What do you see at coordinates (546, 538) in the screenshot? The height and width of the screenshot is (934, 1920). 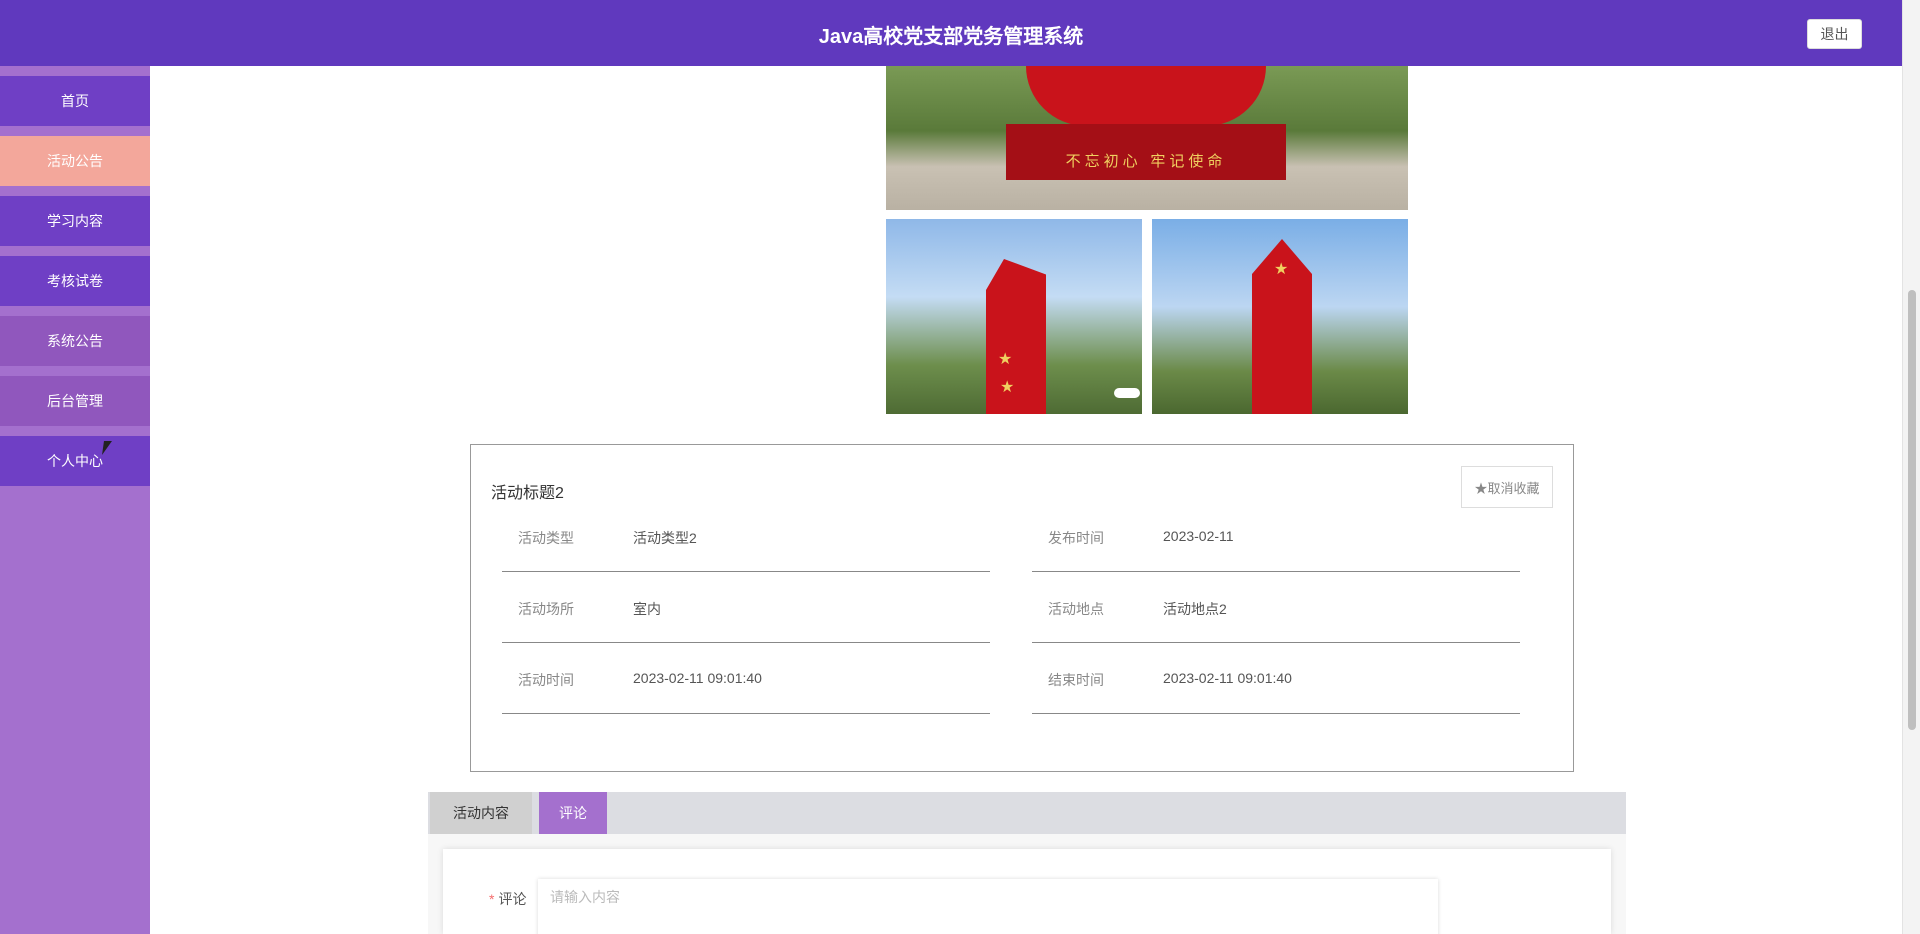 I see `field-label: 活动类型` at bounding box center [546, 538].